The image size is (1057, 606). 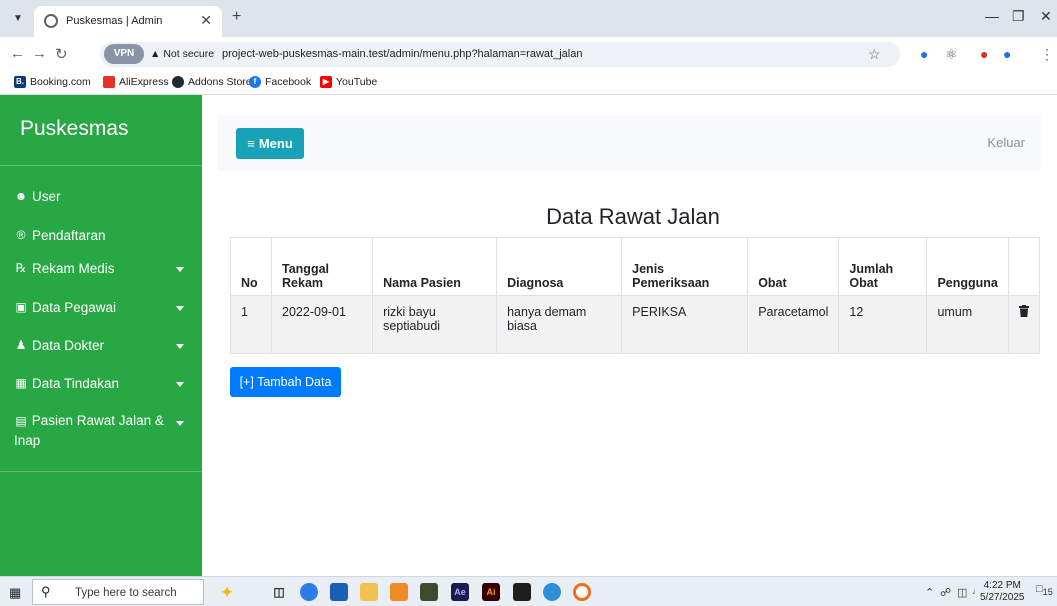 I want to click on sidebar-brand: Puskesmas, so click(x=74, y=129).